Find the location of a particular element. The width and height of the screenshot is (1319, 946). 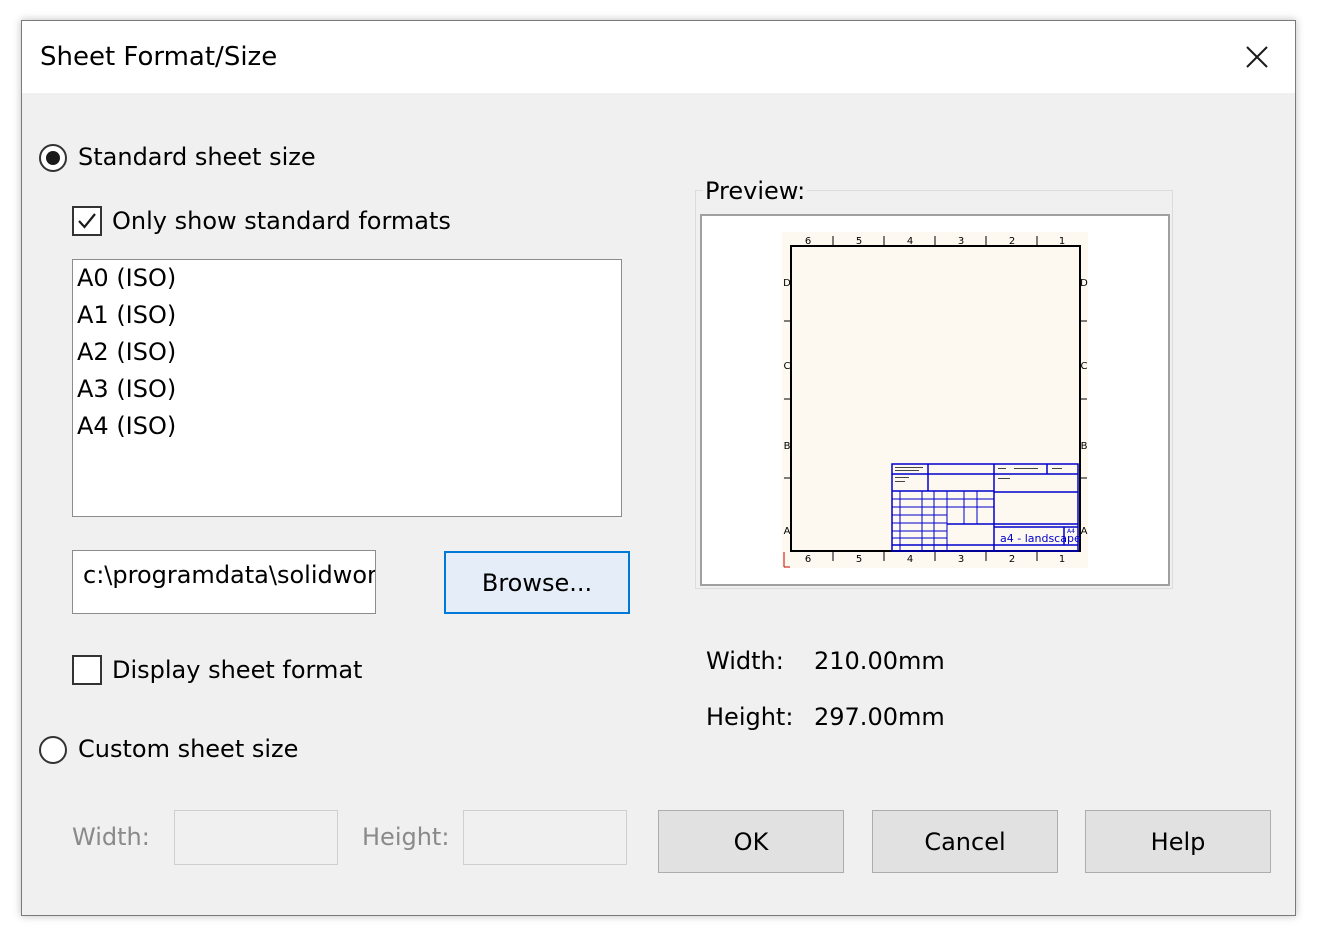

close-icon is located at coordinates (1257, 57).